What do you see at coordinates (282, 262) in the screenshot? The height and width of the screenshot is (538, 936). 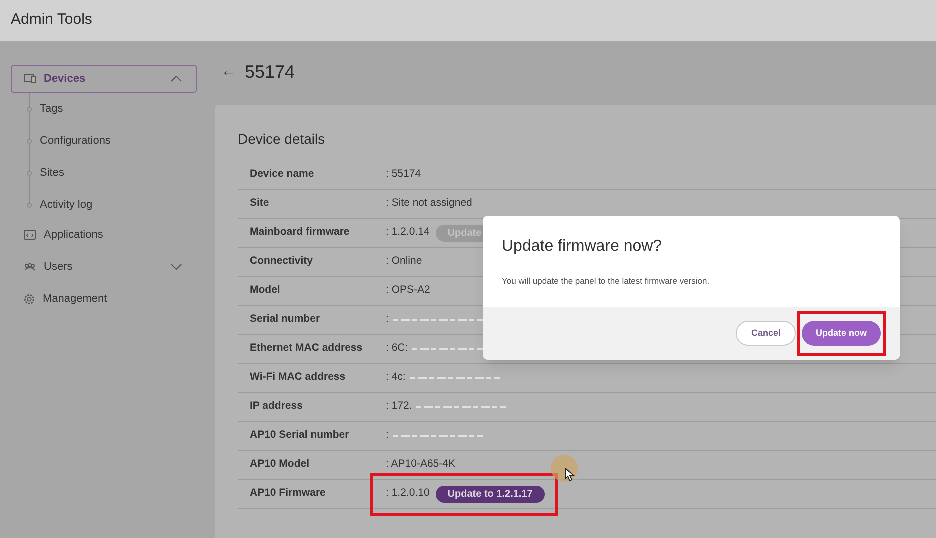 I see `field-label: Connectivity` at bounding box center [282, 262].